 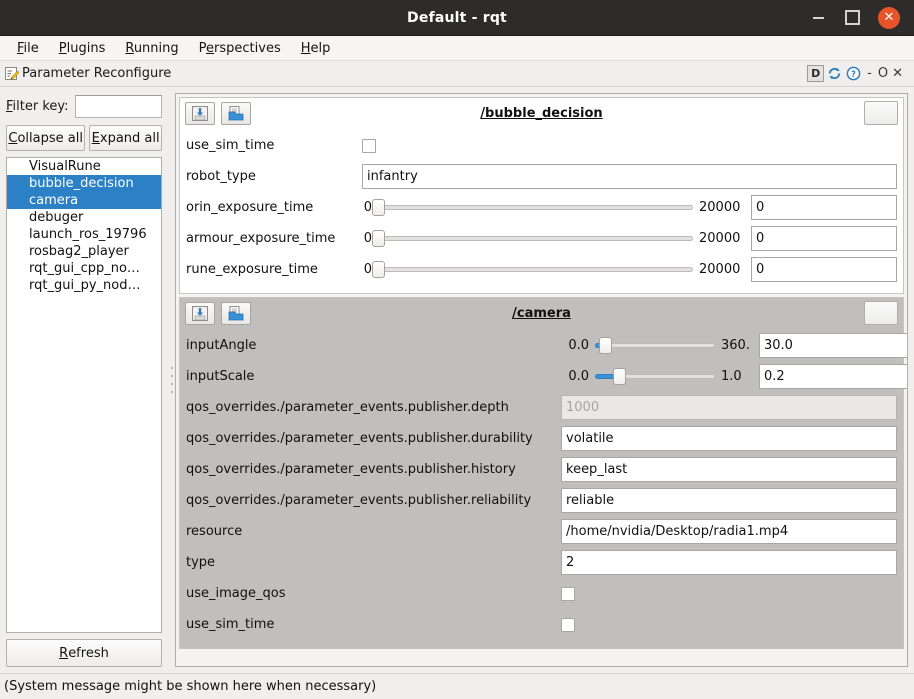 I want to click on maximize-button, so click(x=852, y=18).